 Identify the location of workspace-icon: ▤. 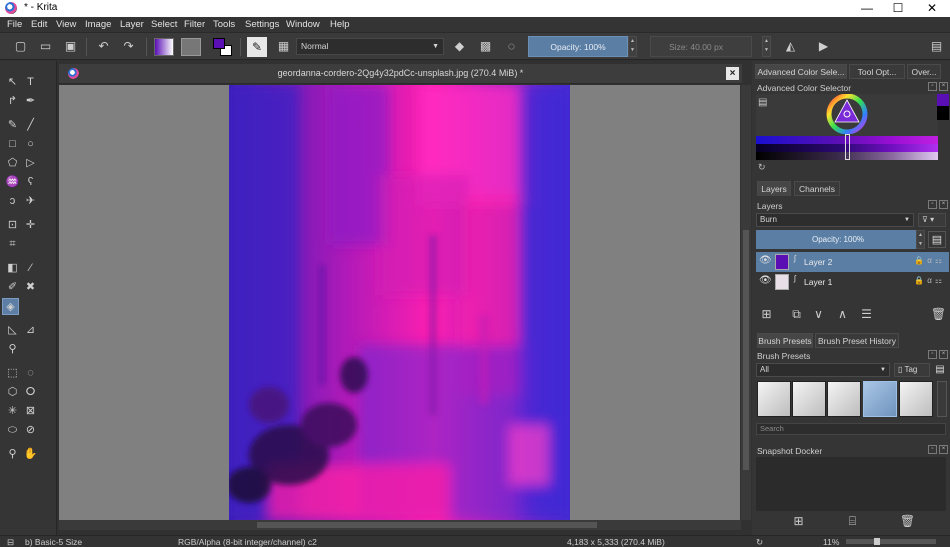
(936, 46).